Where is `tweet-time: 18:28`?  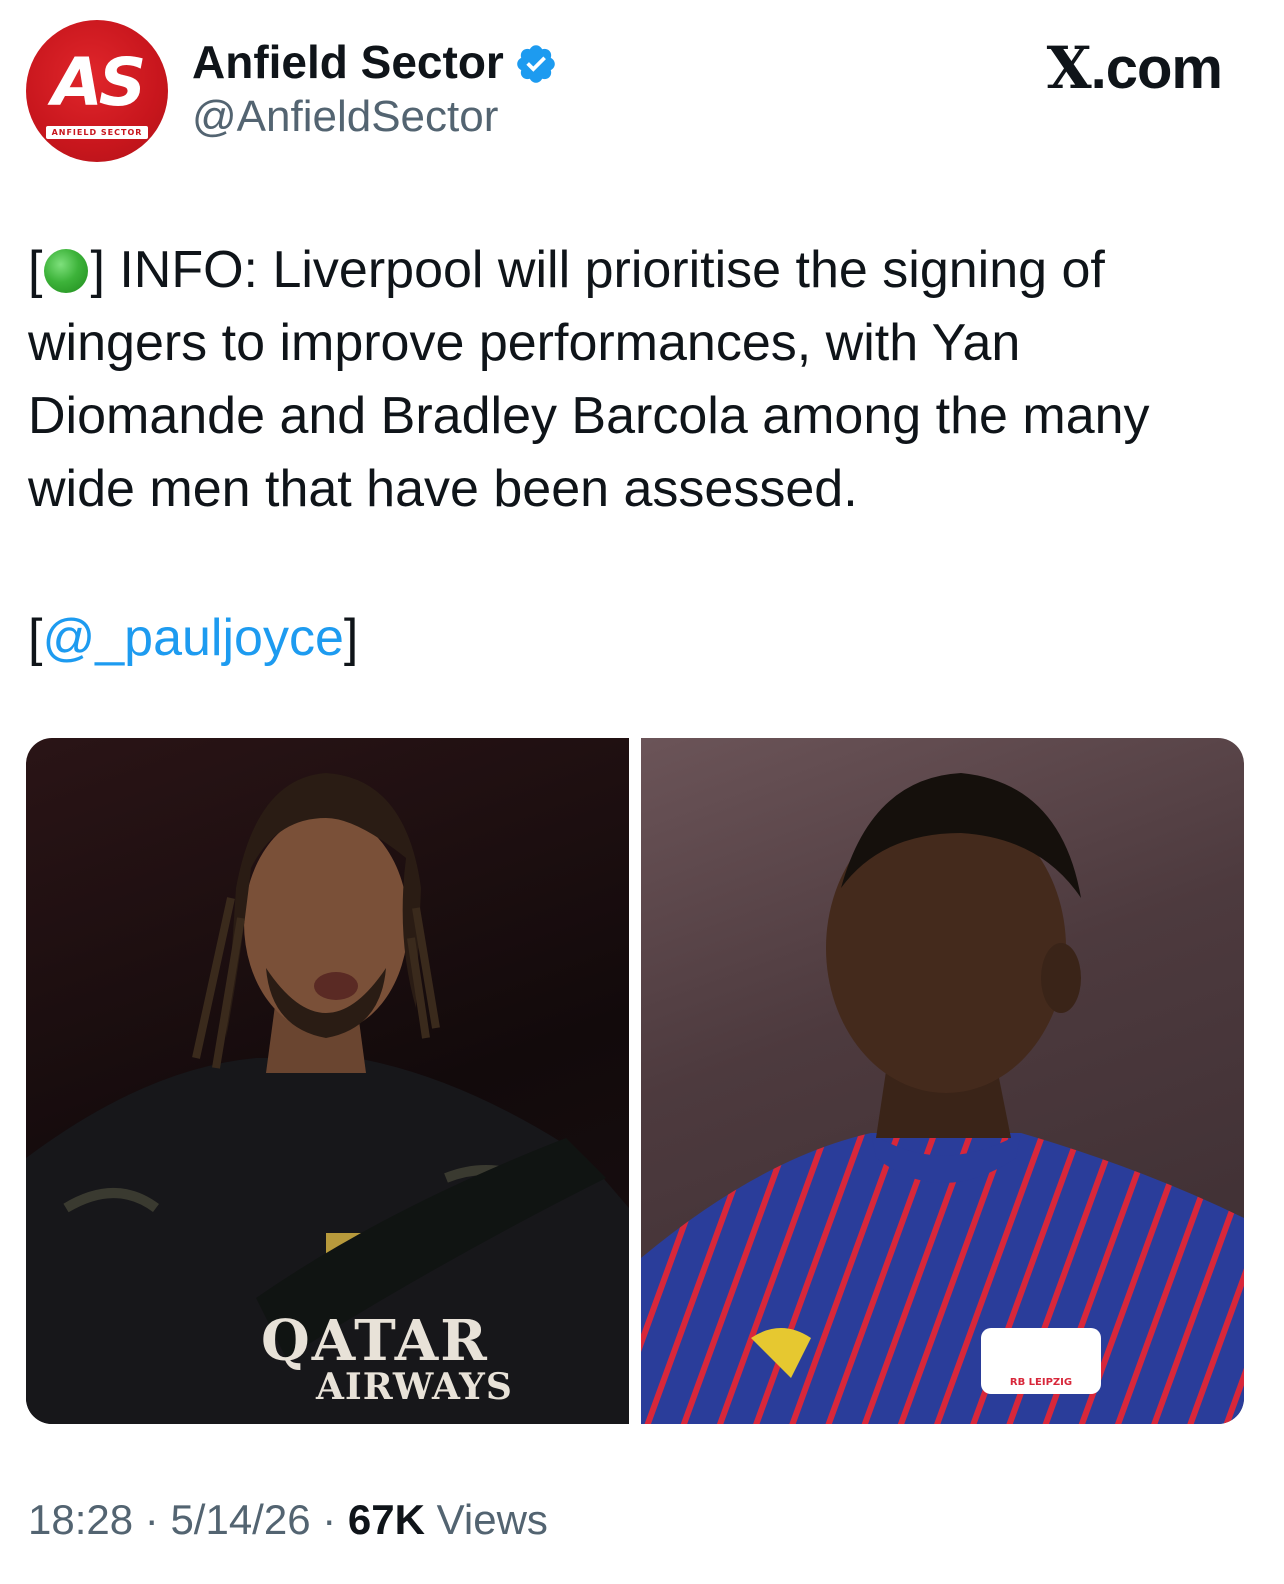
tweet-time: 18:28 is located at coordinates (80, 1520).